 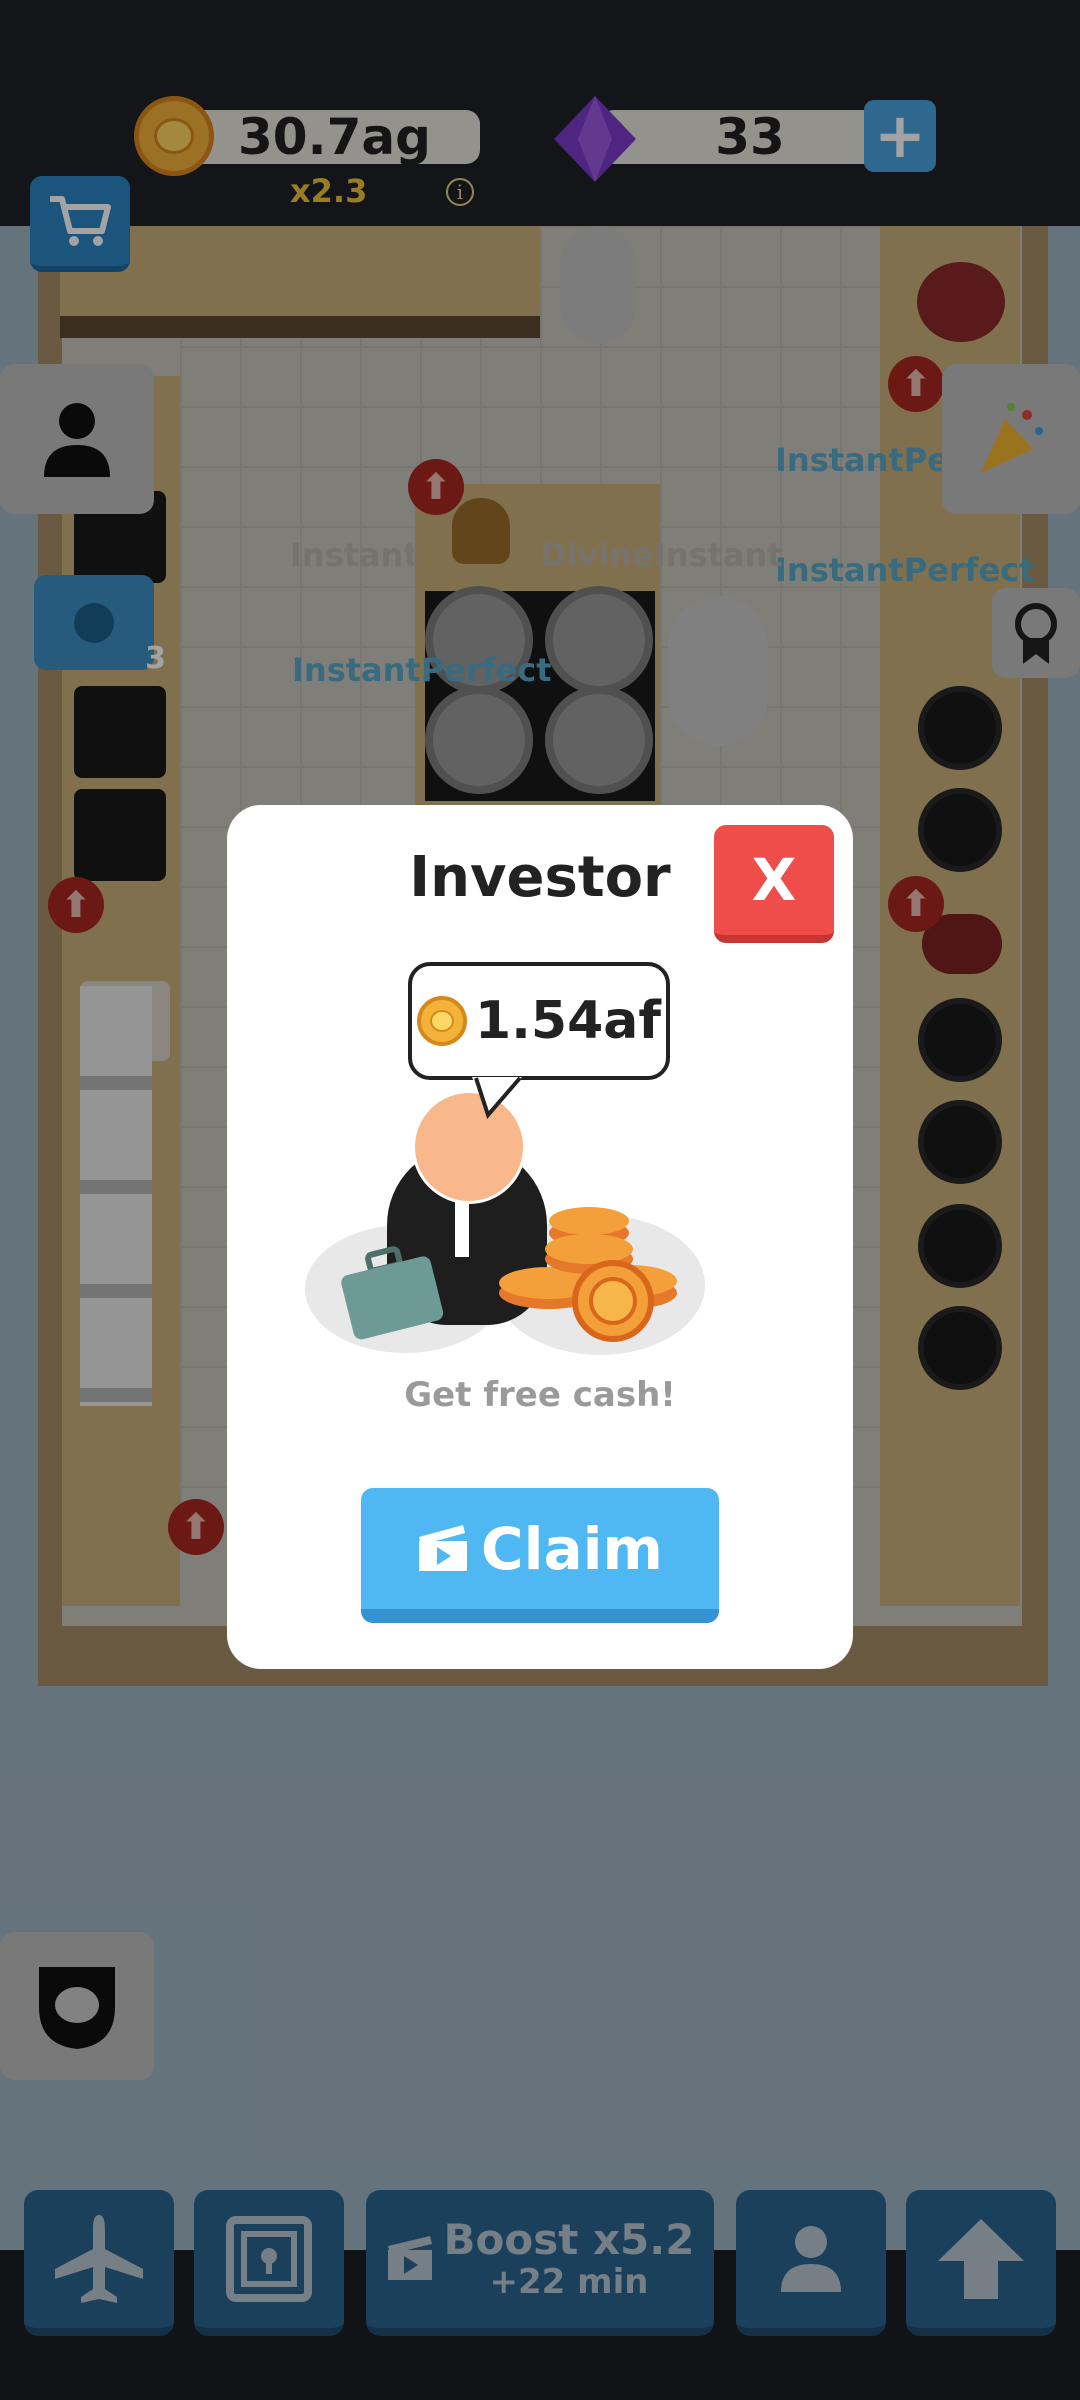 I want to click on briefcase-icon, so click(x=392, y=1293).